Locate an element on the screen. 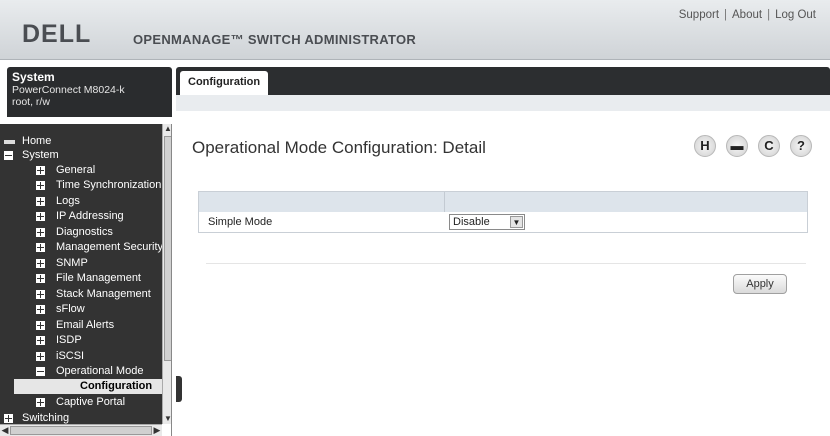  select-value: Disable is located at coordinates (471, 222).